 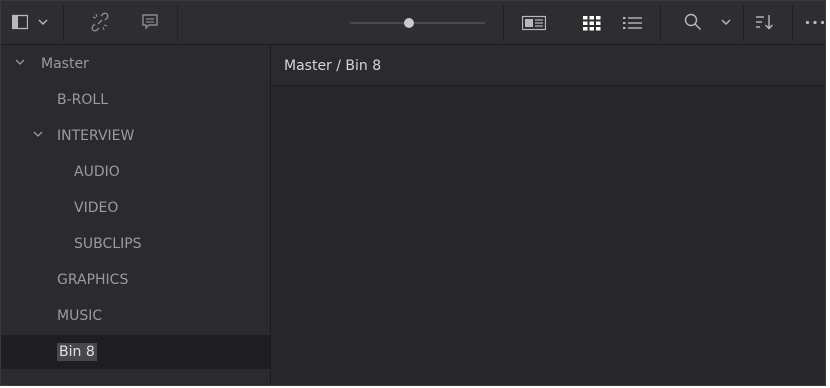 I want to click on bin-label: GRAPHICS, so click(x=93, y=280).